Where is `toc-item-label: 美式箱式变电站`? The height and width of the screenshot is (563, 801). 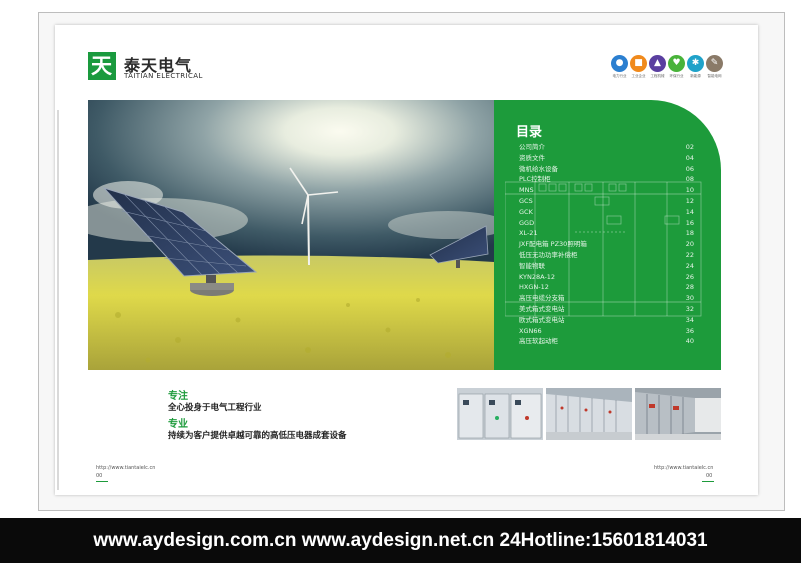 toc-item-label: 美式箱式变电站 is located at coordinates (542, 308).